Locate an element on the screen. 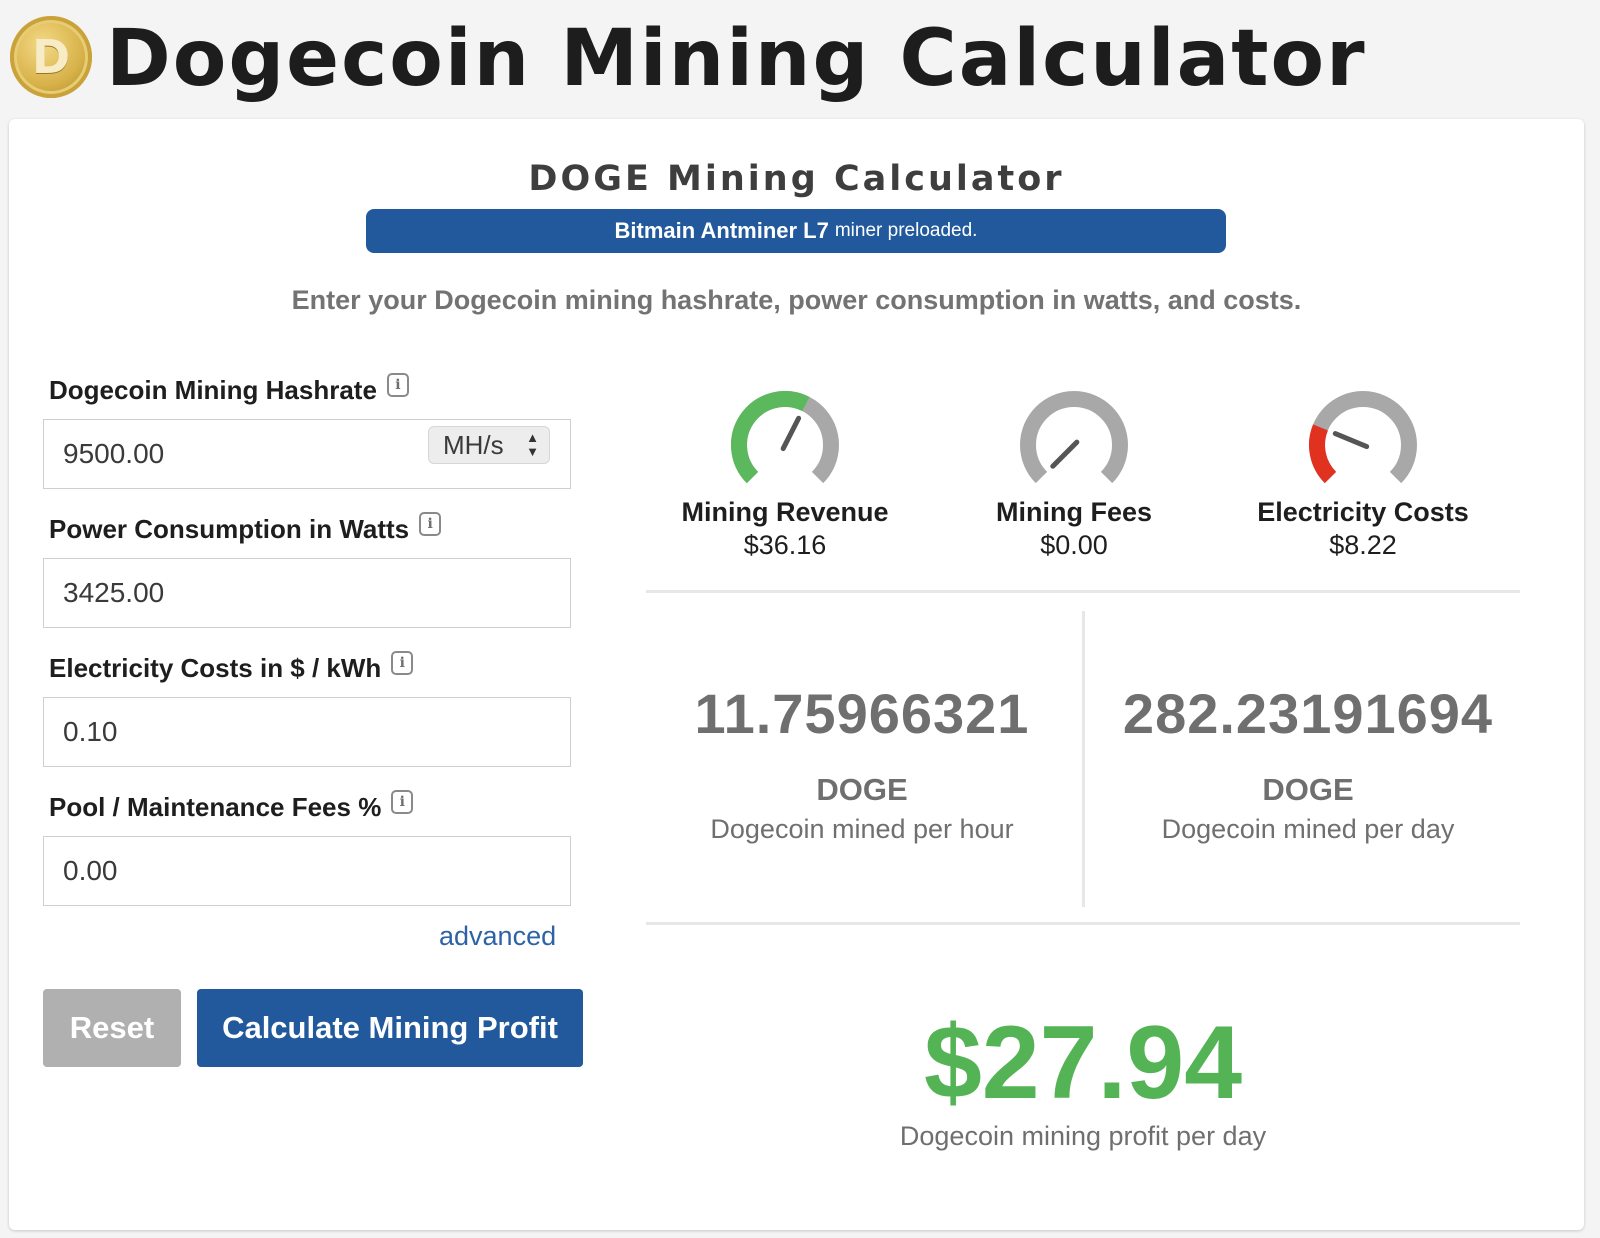 The height and width of the screenshot is (1238, 1600). doge-per-hour-value: 11.75966321 is located at coordinates (862, 713).